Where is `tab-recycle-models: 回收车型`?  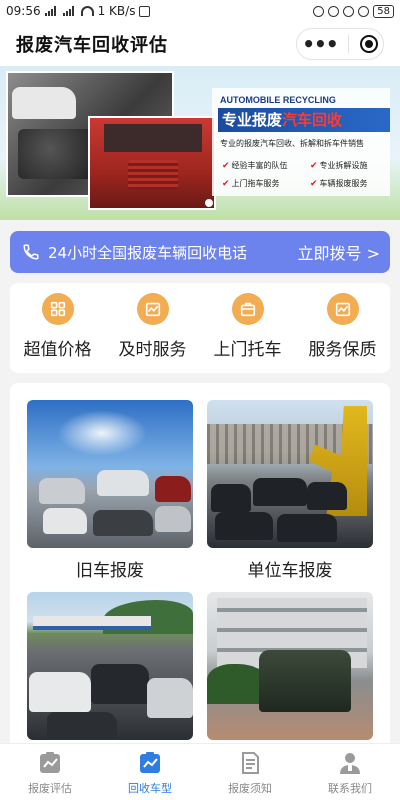 tab-recycle-models: 回收车型 is located at coordinates (150, 772).